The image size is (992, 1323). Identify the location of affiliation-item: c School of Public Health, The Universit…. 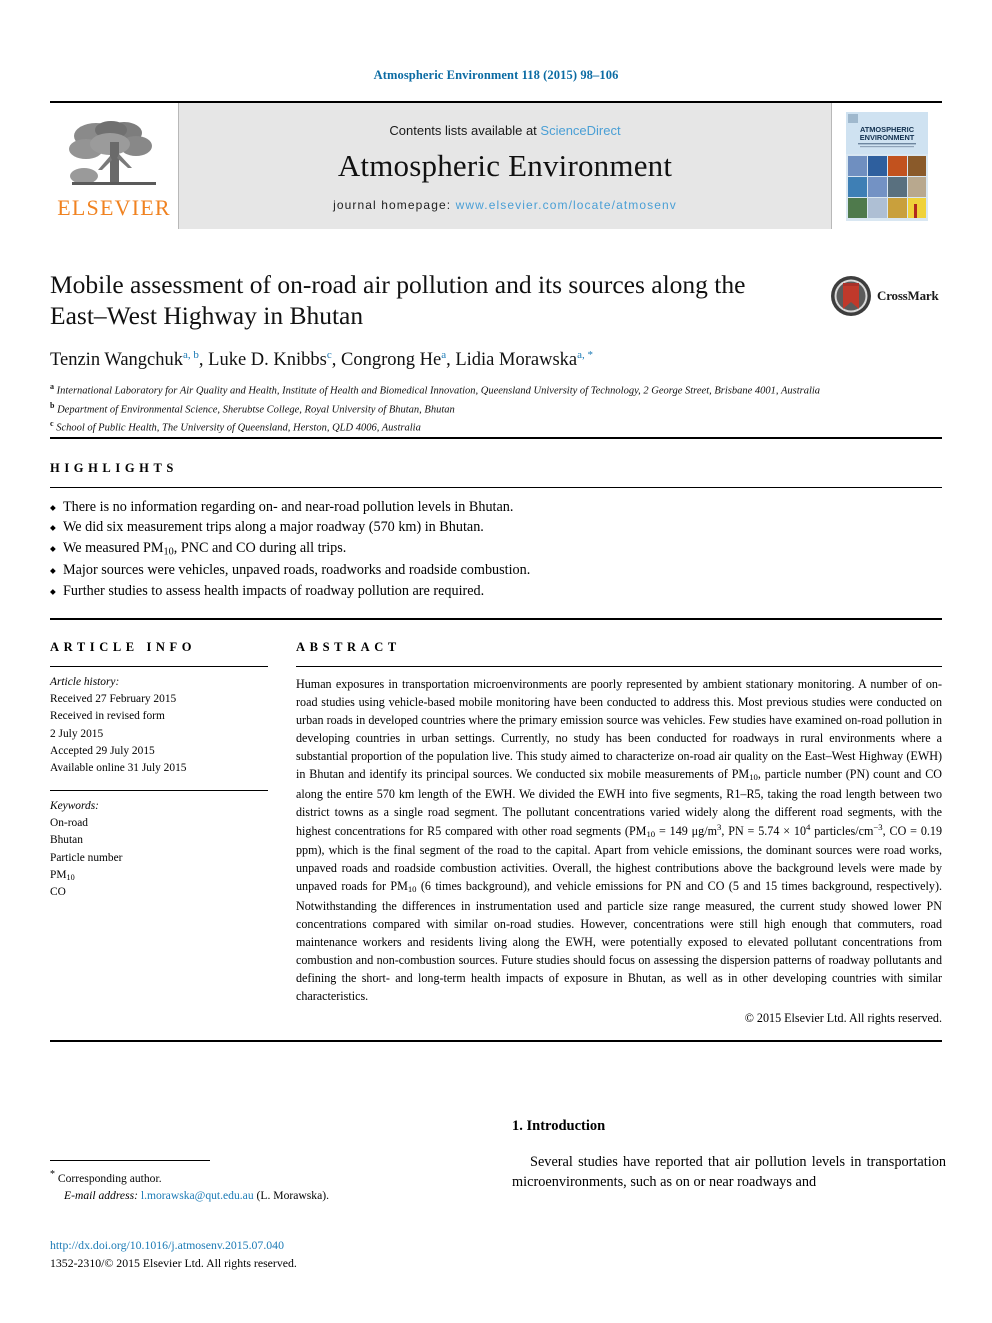
(496, 427).